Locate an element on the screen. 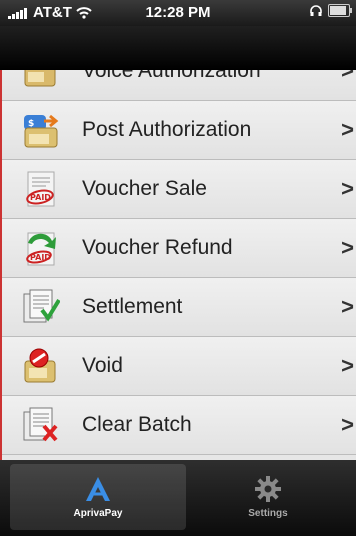  menu-item-clear-batch: Clear Batch > is located at coordinates (179, 425).